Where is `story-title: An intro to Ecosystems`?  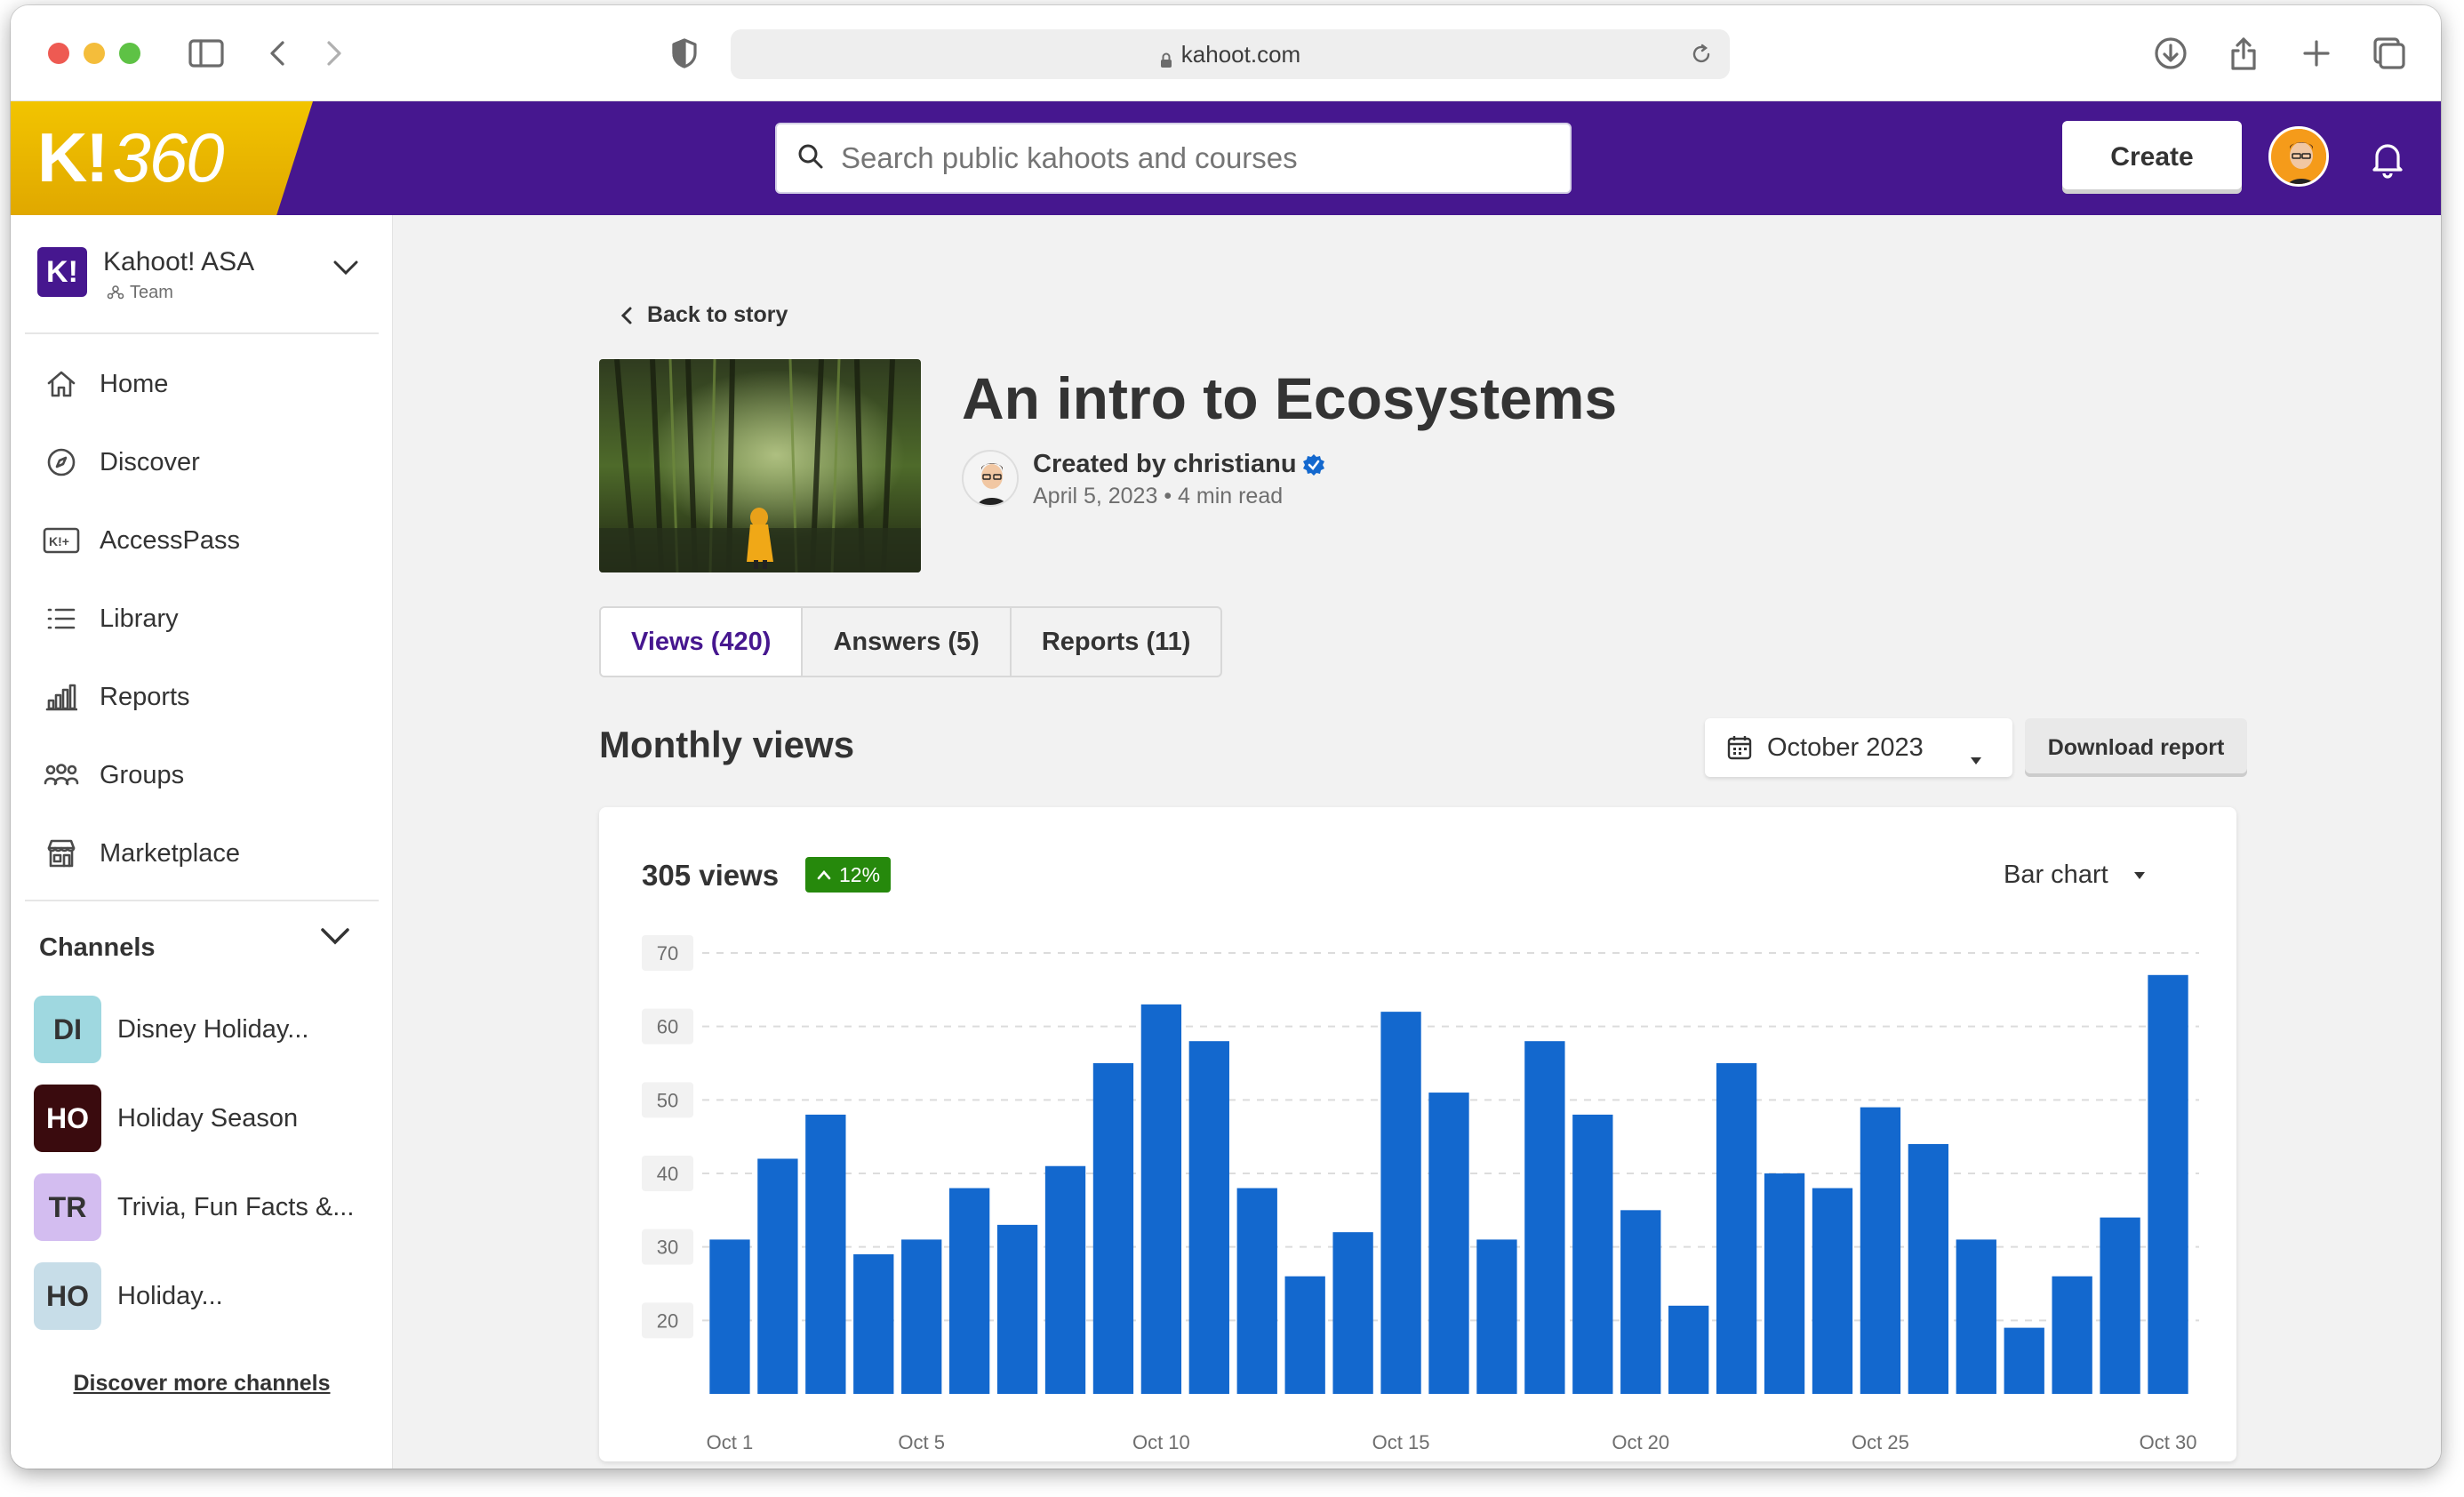 story-title: An intro to Ecosystems is located at coordinates (1290, 398).